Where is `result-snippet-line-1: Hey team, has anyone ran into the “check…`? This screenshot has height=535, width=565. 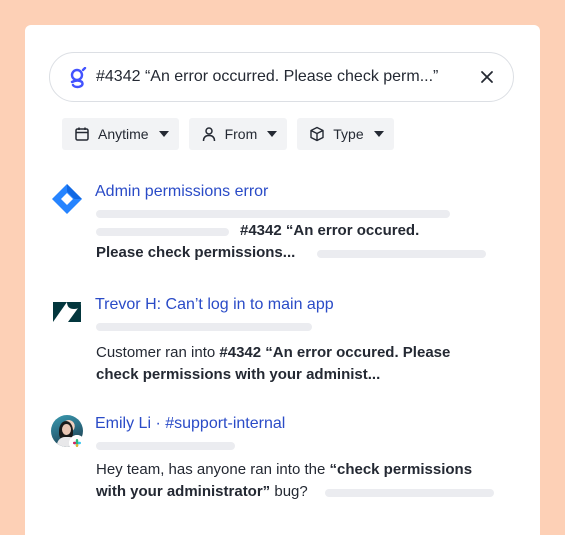 result-snippet-line-1: Hey team, has anyone ran into the “check… is located at coordinates (284, 470).